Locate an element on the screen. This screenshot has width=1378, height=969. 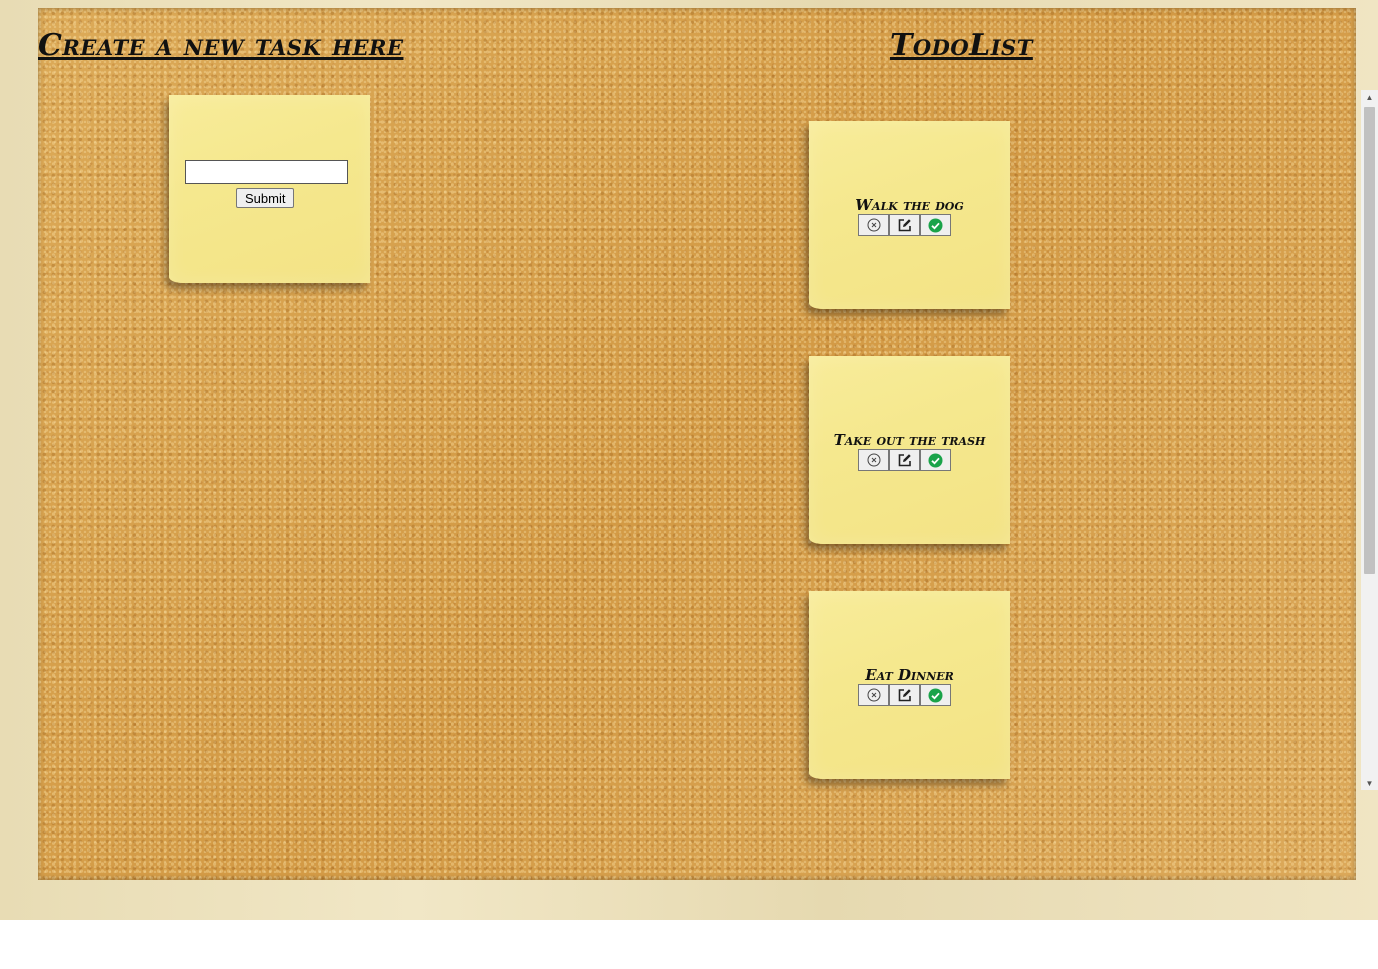
vertical-scrollbar: ▲ ▼ is located at coordinates (1369, 440).